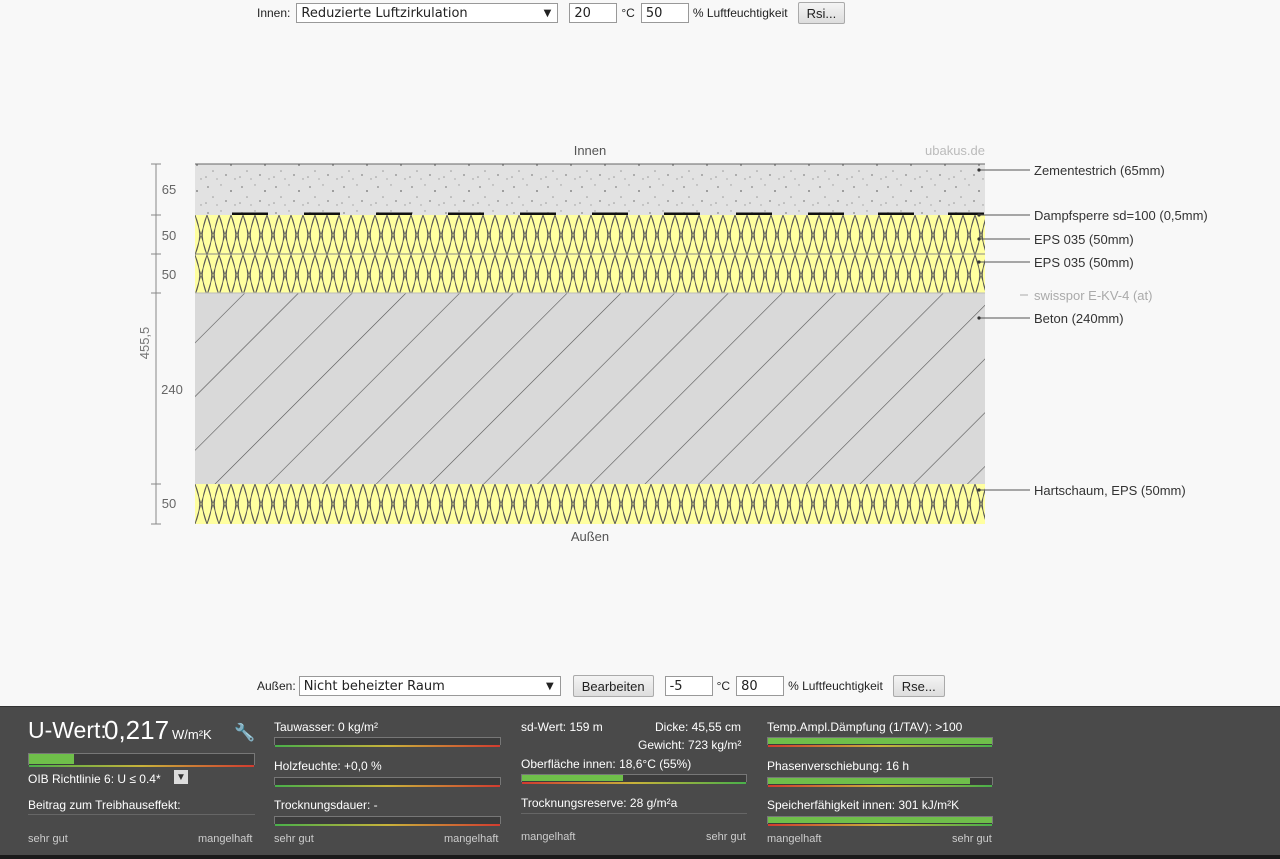 The image size is (1280, 859). I want to click on inner-climate-select: Reduzierte Luftzirkulation ▼, so click(427, 13).